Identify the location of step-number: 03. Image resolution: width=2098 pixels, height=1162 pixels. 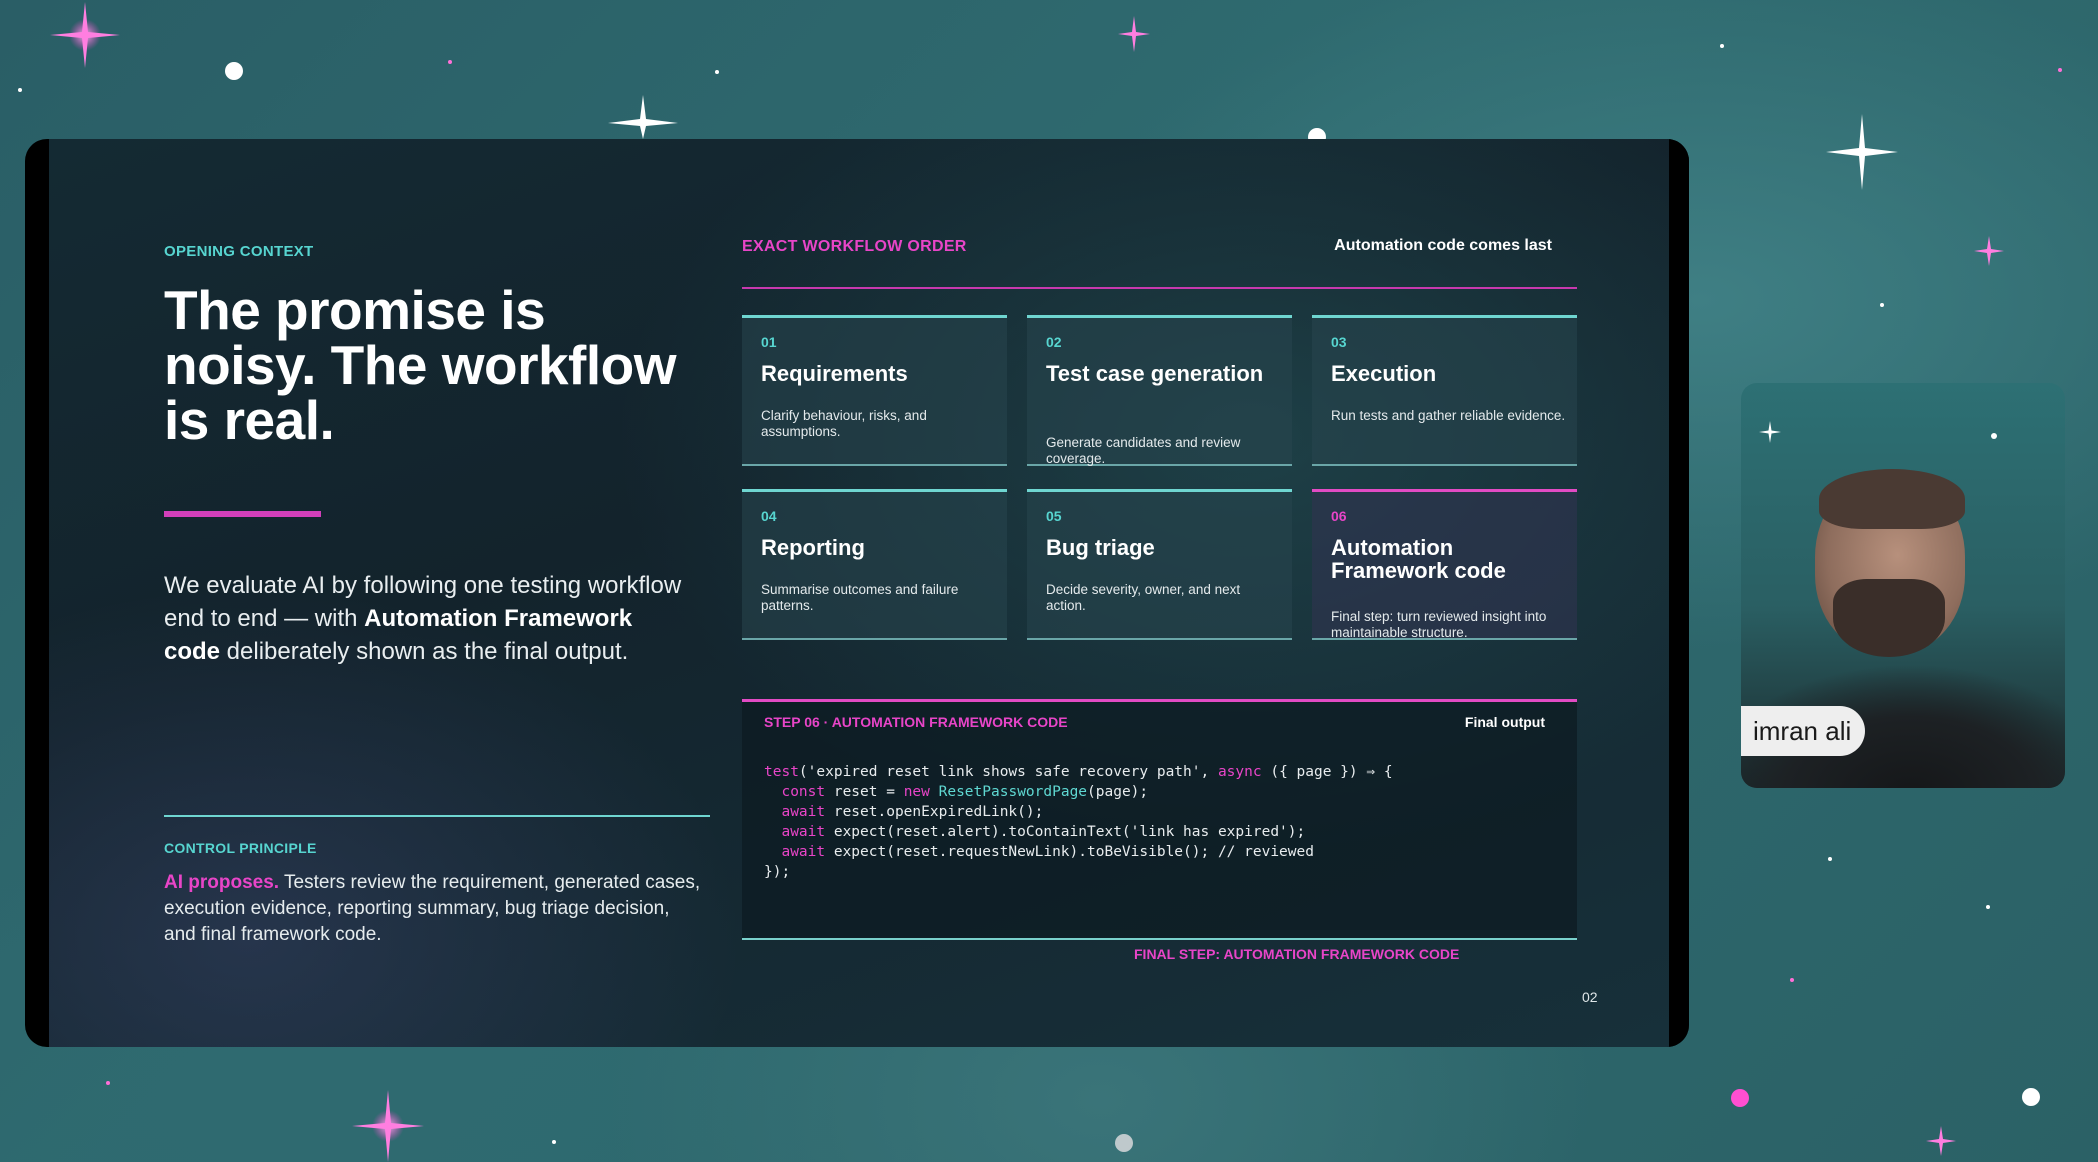
(1339, 342).